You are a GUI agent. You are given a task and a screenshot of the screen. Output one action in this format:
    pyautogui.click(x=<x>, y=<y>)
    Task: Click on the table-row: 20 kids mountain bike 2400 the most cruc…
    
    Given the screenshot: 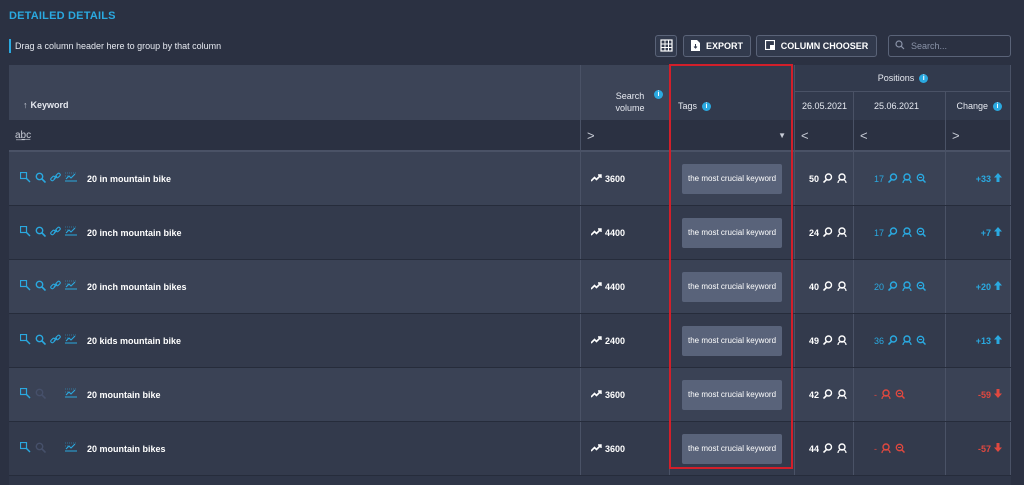 What is the action you would take?
    pyautogui.click(x=510, y=341)
    